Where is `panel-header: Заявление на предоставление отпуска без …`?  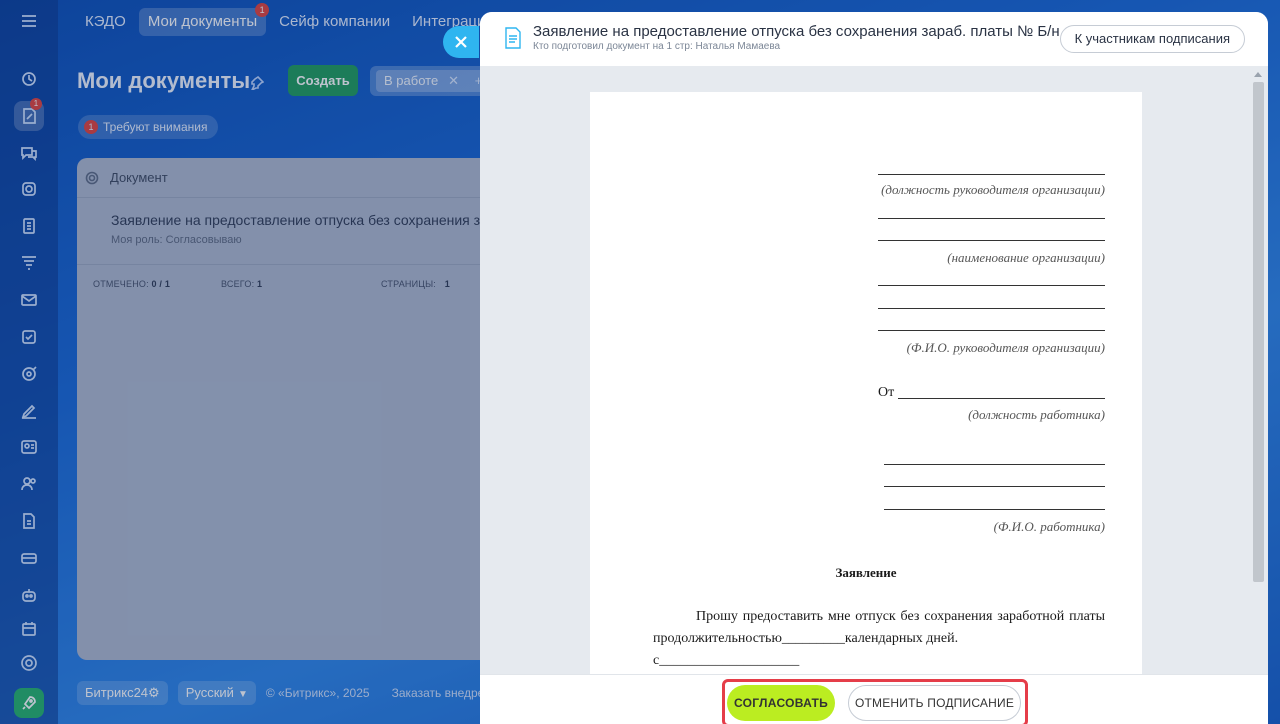
panel-header: Заявление на предоставление отпуска без … is located at coordinates (874, 39).